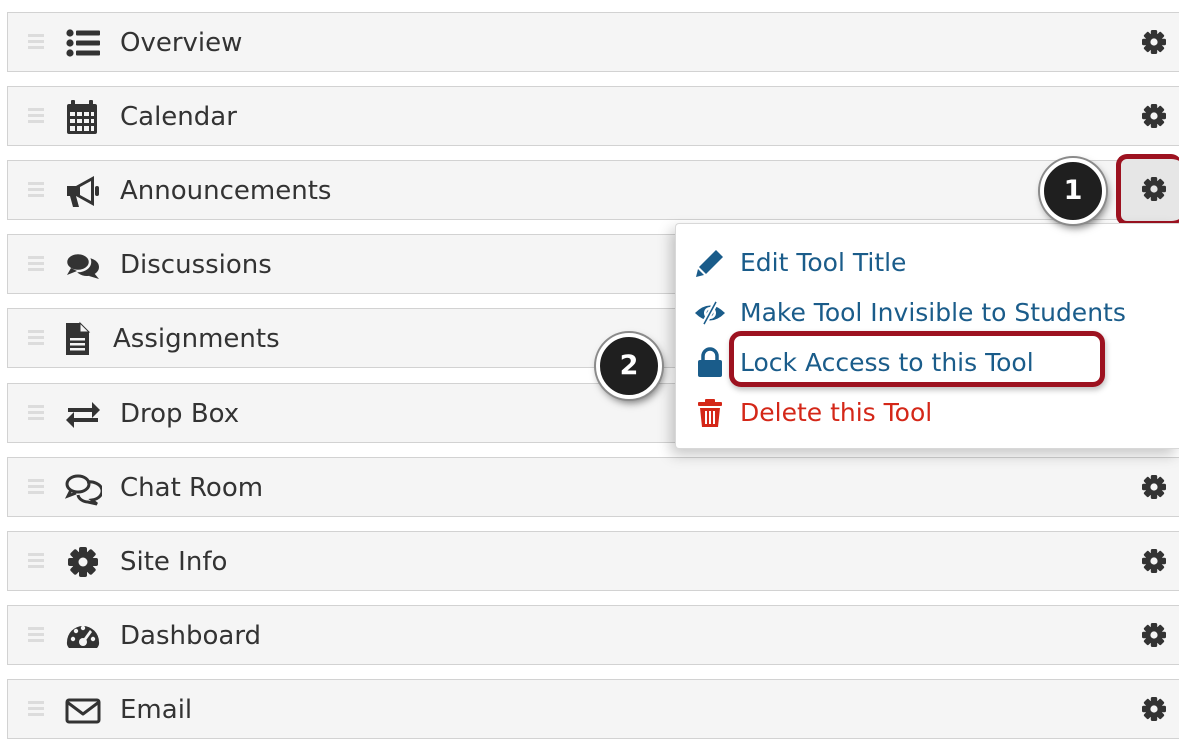  Describe the element at coordinates (83, 710) in the screenshot. I see `envelope-icon` at that location.